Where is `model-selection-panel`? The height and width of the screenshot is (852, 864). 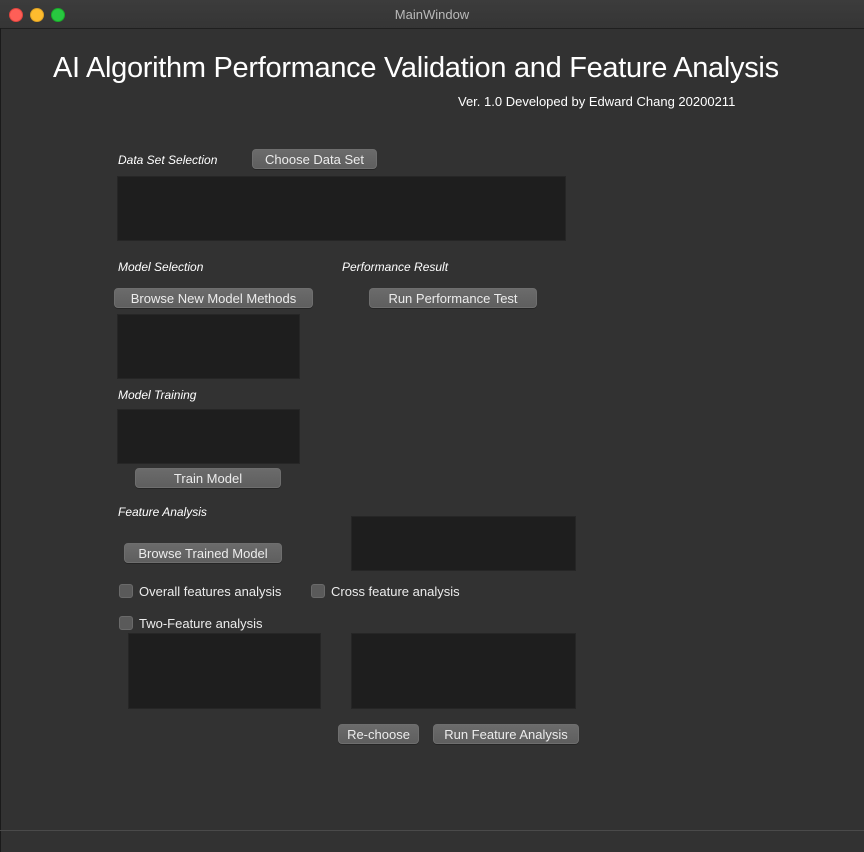
model-selection-panel is located at coordinates (208, 346).